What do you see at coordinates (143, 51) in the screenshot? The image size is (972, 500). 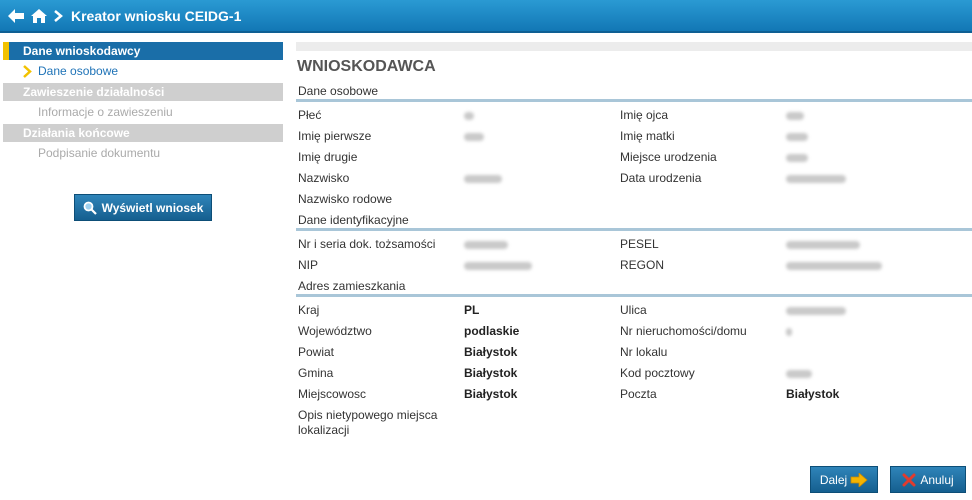 I see `sidebar-section-applicant: Dane wnioskodawcy` at bounding box center [143, 51].